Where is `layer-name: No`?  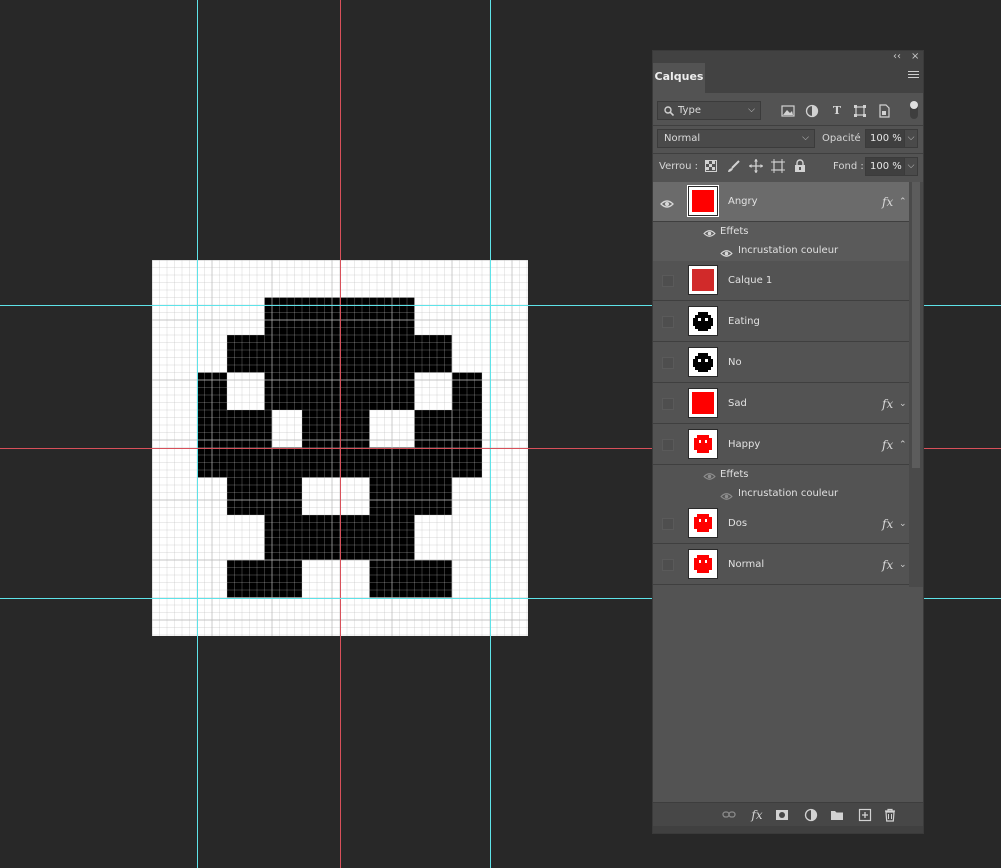
layer-name: No is located at coordinates (735, 363).